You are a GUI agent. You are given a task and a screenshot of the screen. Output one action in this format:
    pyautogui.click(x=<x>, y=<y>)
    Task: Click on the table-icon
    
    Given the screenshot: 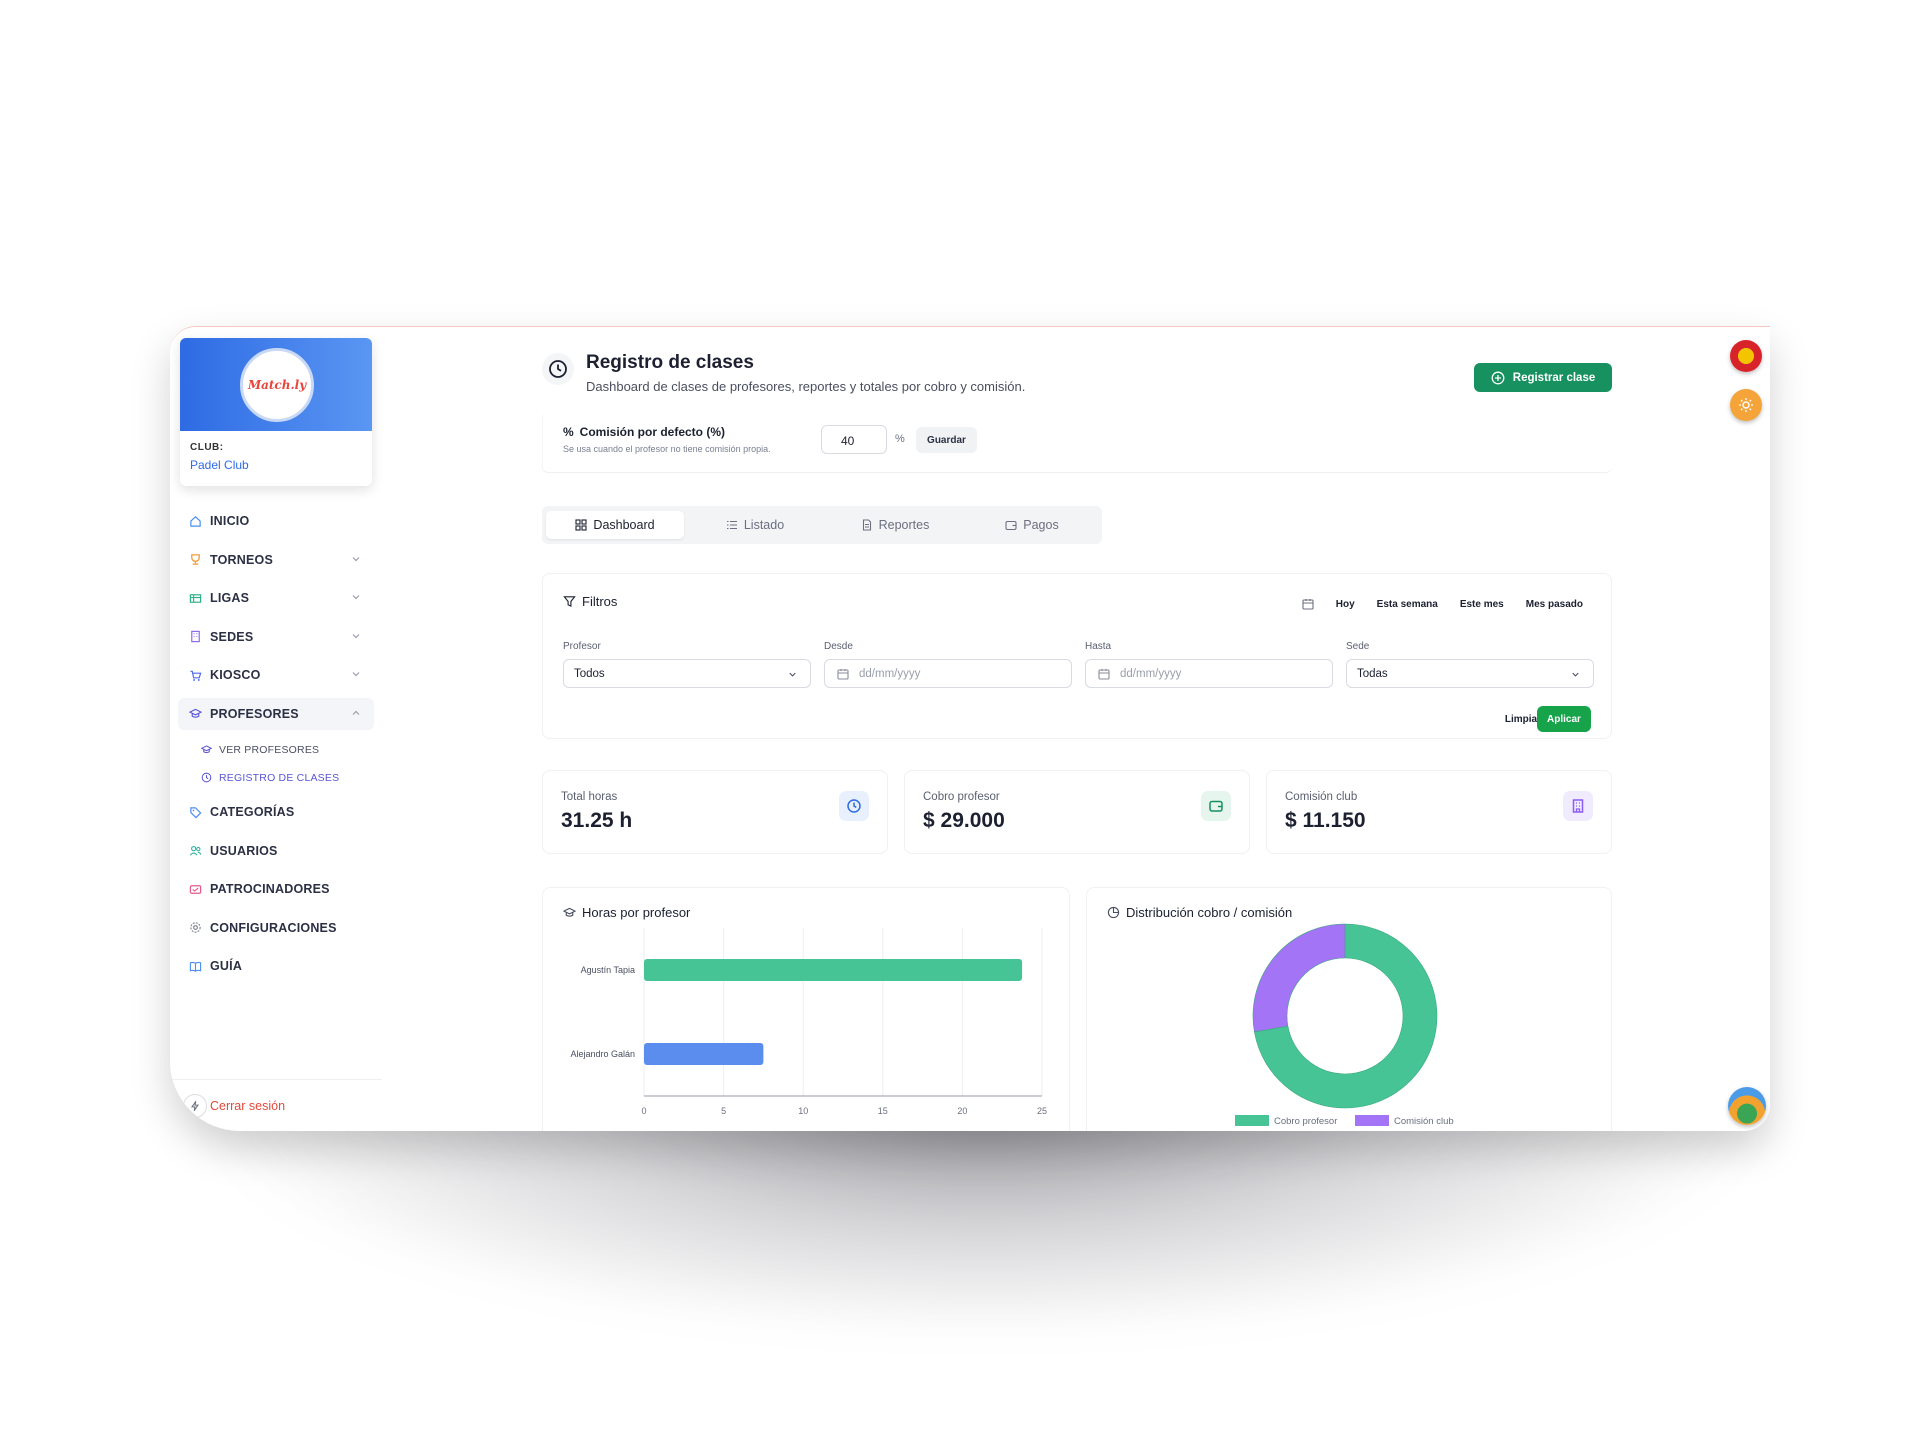 What is the action you would take?
    pyautogui.click(x=195, y=598)
    